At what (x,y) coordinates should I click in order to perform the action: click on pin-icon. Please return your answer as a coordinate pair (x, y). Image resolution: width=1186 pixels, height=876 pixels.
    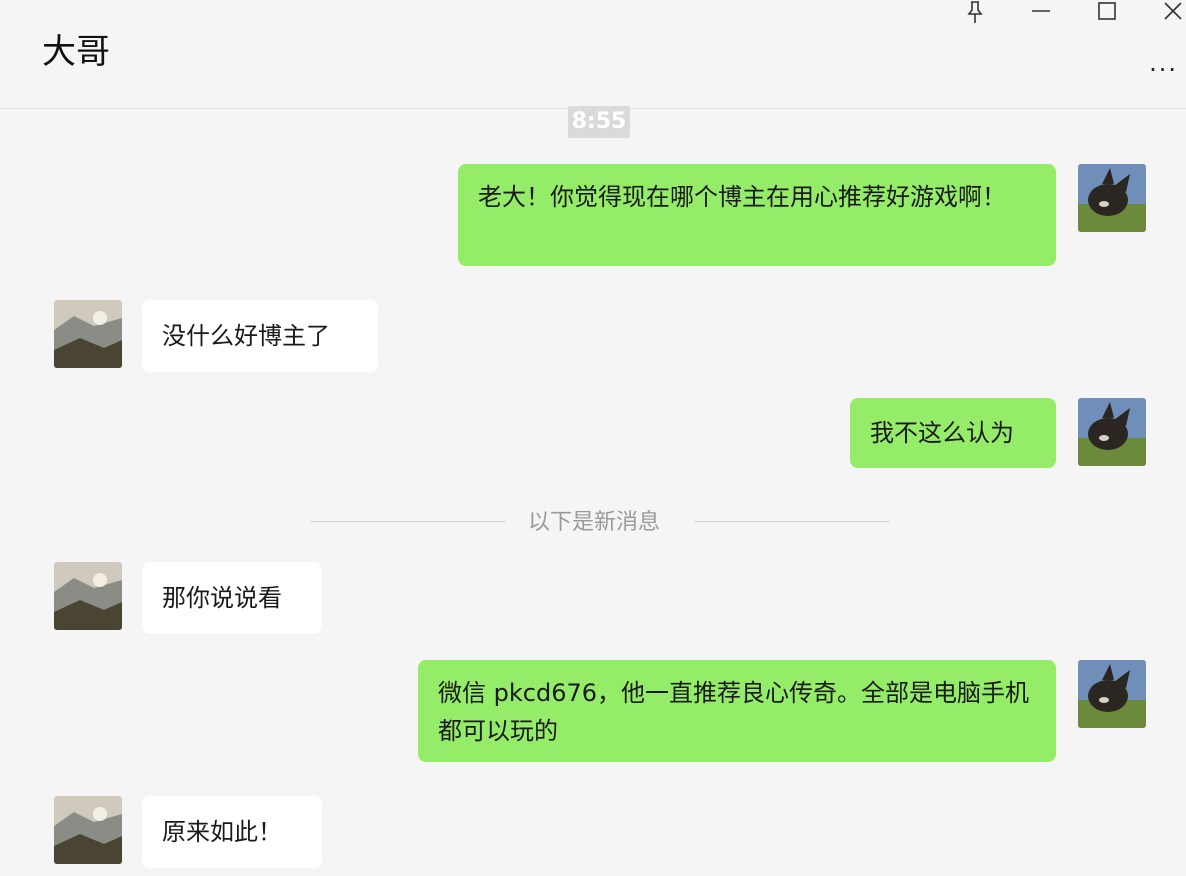
    Looking at the image, I should click on (975, 12).